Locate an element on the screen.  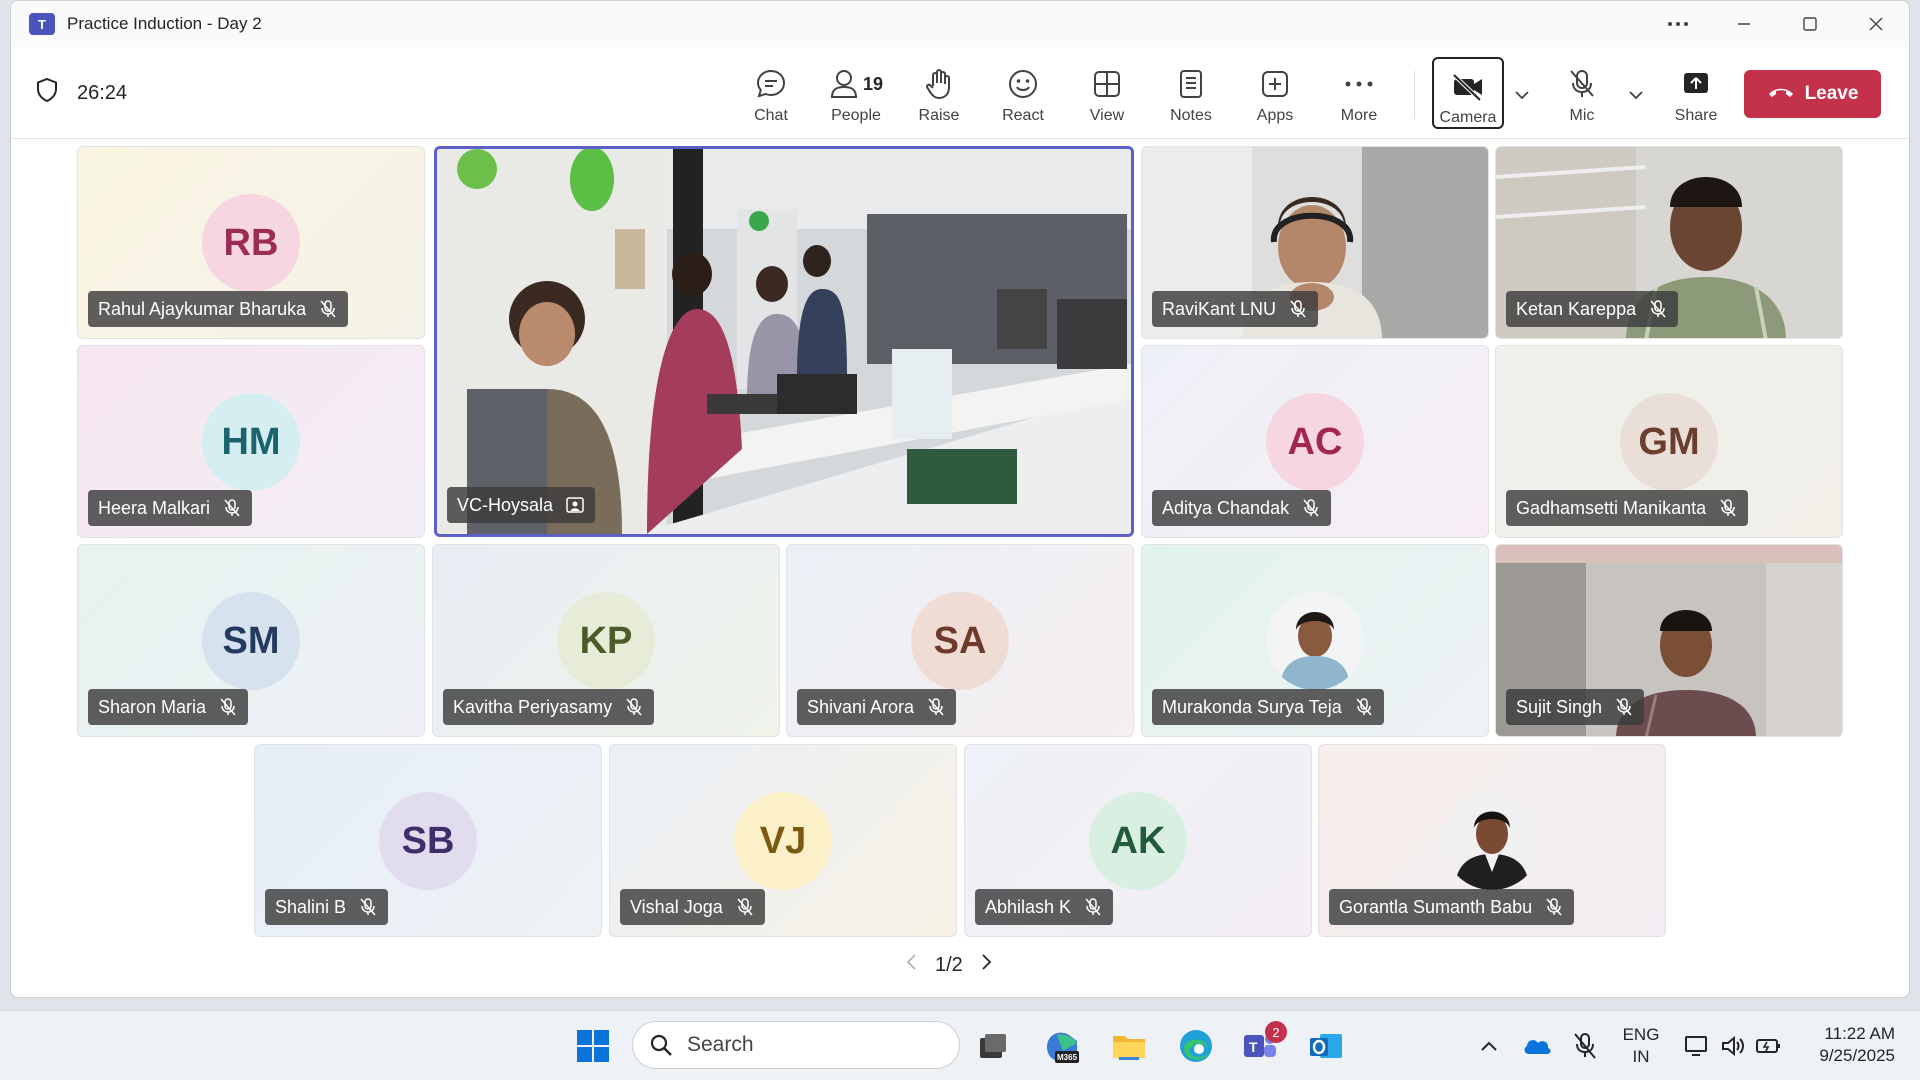
participant-video-tile: Sujit Singh is located at coordinates (1669, 640).